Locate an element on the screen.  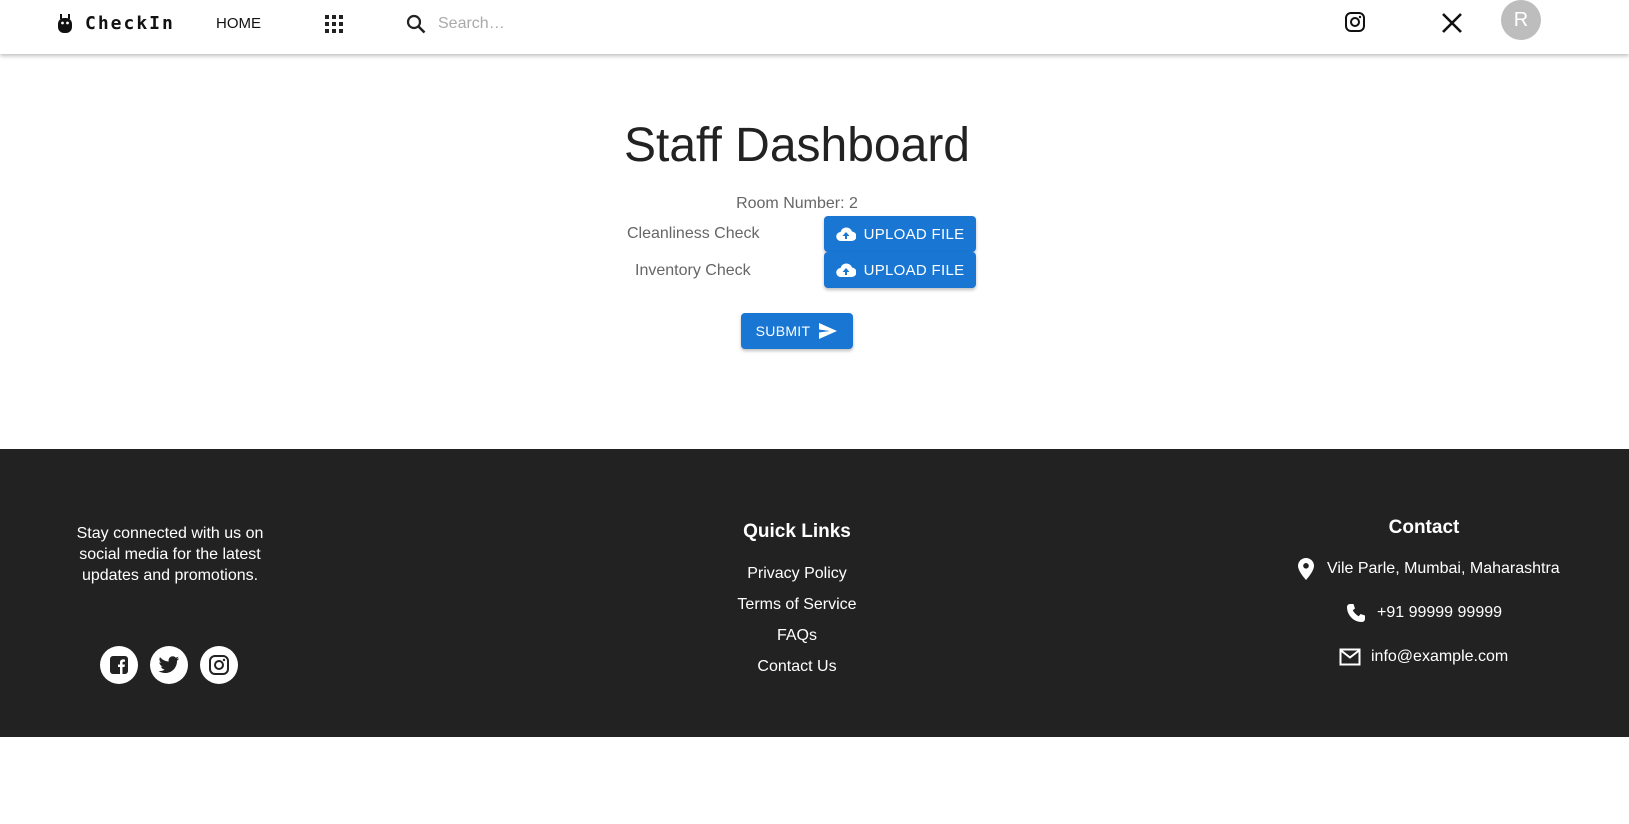
robot-icon is located at coordinates (65, 23).